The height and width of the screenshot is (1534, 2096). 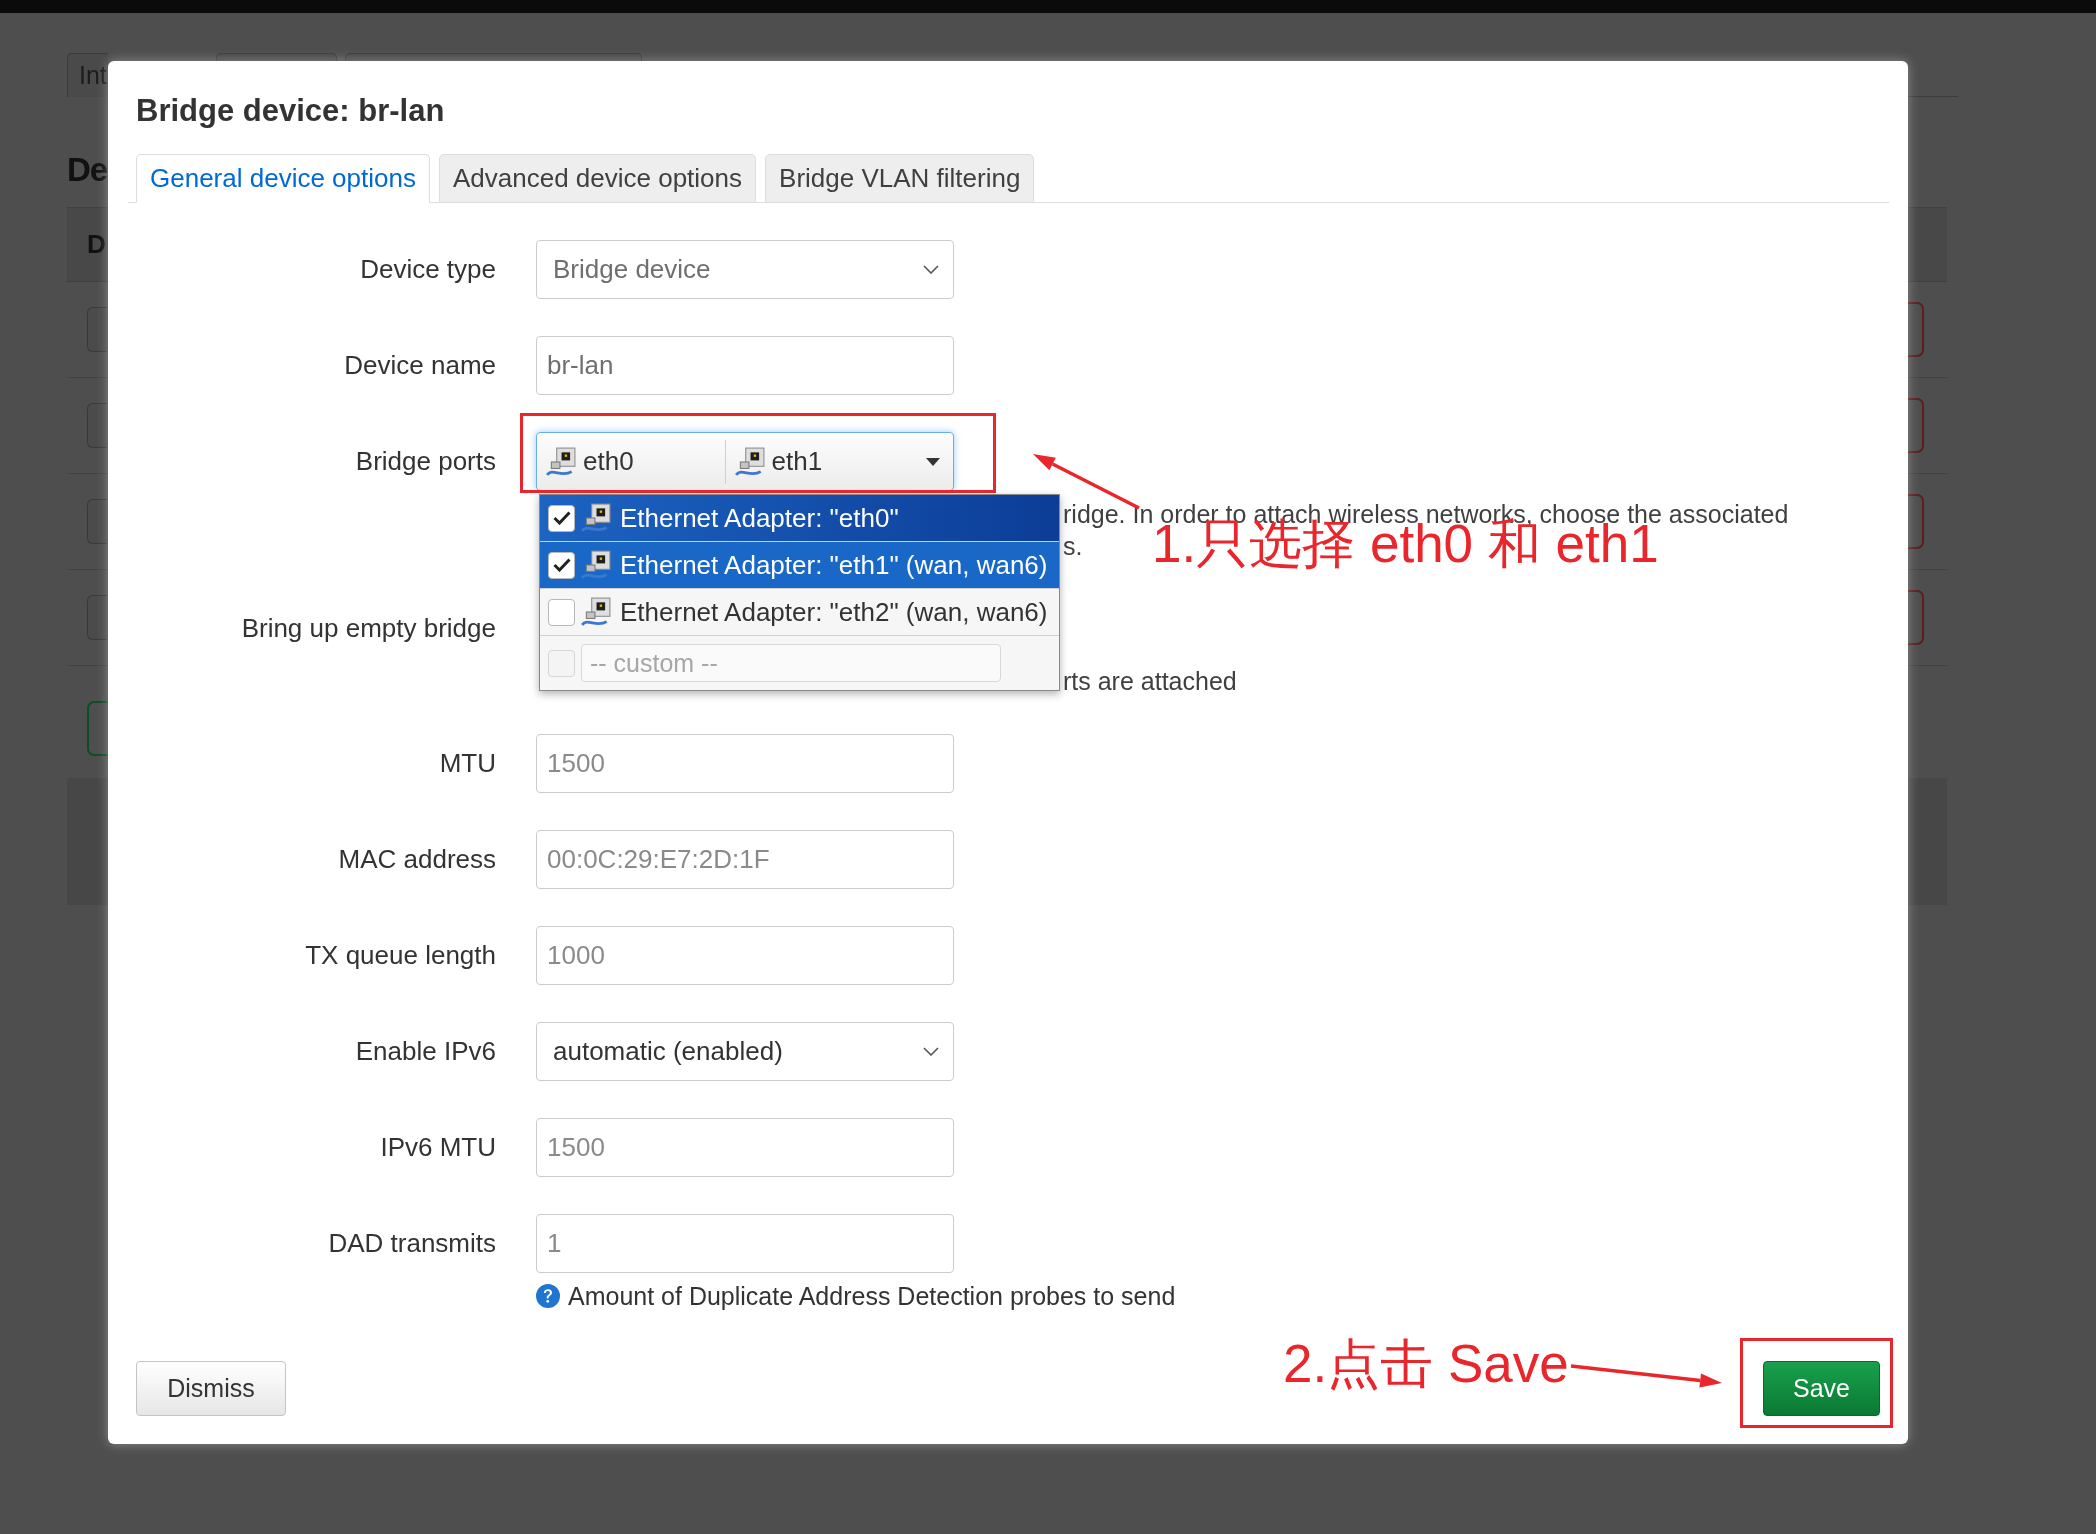 I want to click on select-field: automatic (enabled), so click(x=745, y=1051).